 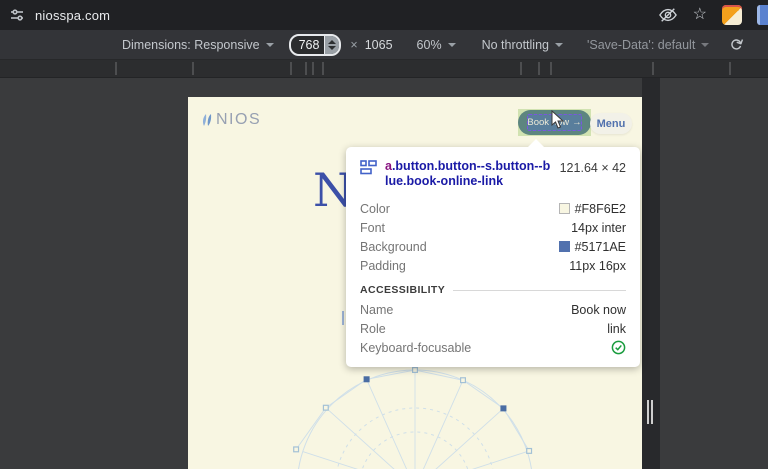 I want to click on a11y-row-name: Name Book now, so click(x=493, y=309).